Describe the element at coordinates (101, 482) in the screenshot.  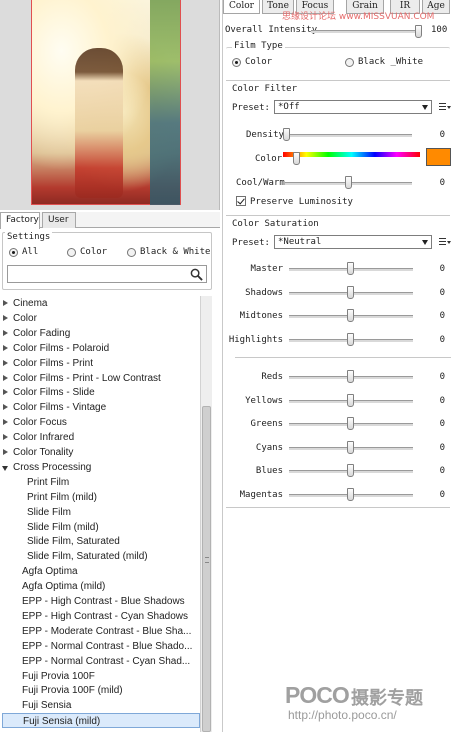
I see `tree-preset: Print Film` at that location.